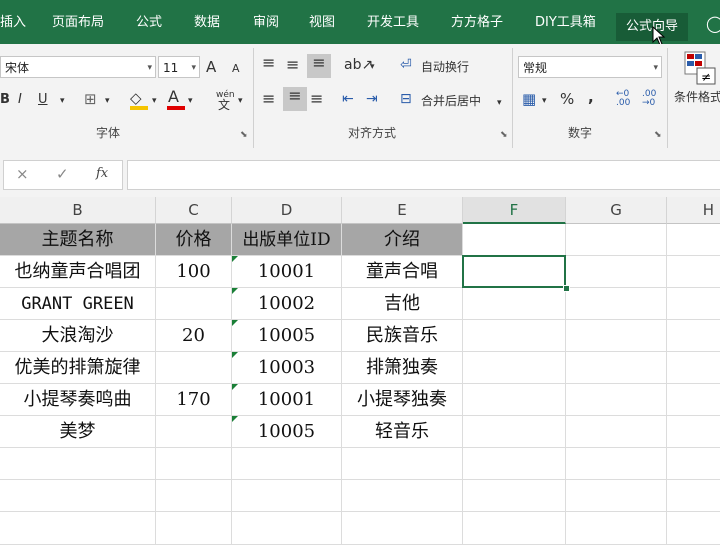 The width and height of the screenshot is (720, 545). What do you see at coordinates (224, 105) in the screenshot?
I see `phonetic-guide-button: 文` at bounding box center [224, 105].